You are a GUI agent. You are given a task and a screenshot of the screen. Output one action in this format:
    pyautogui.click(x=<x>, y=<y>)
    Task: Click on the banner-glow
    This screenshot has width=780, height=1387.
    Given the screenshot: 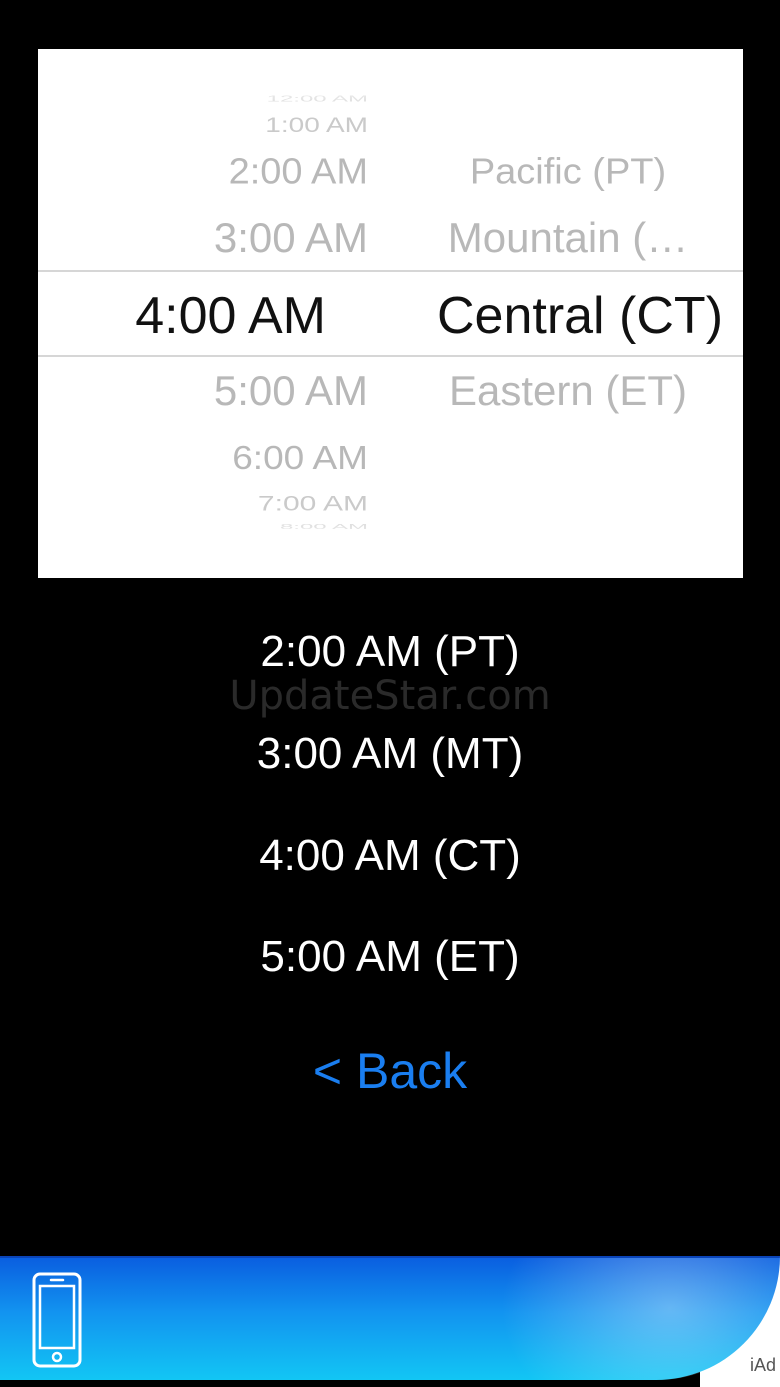 What is the action you would take?
    pyautogui.click(x=640, y=1319)
    